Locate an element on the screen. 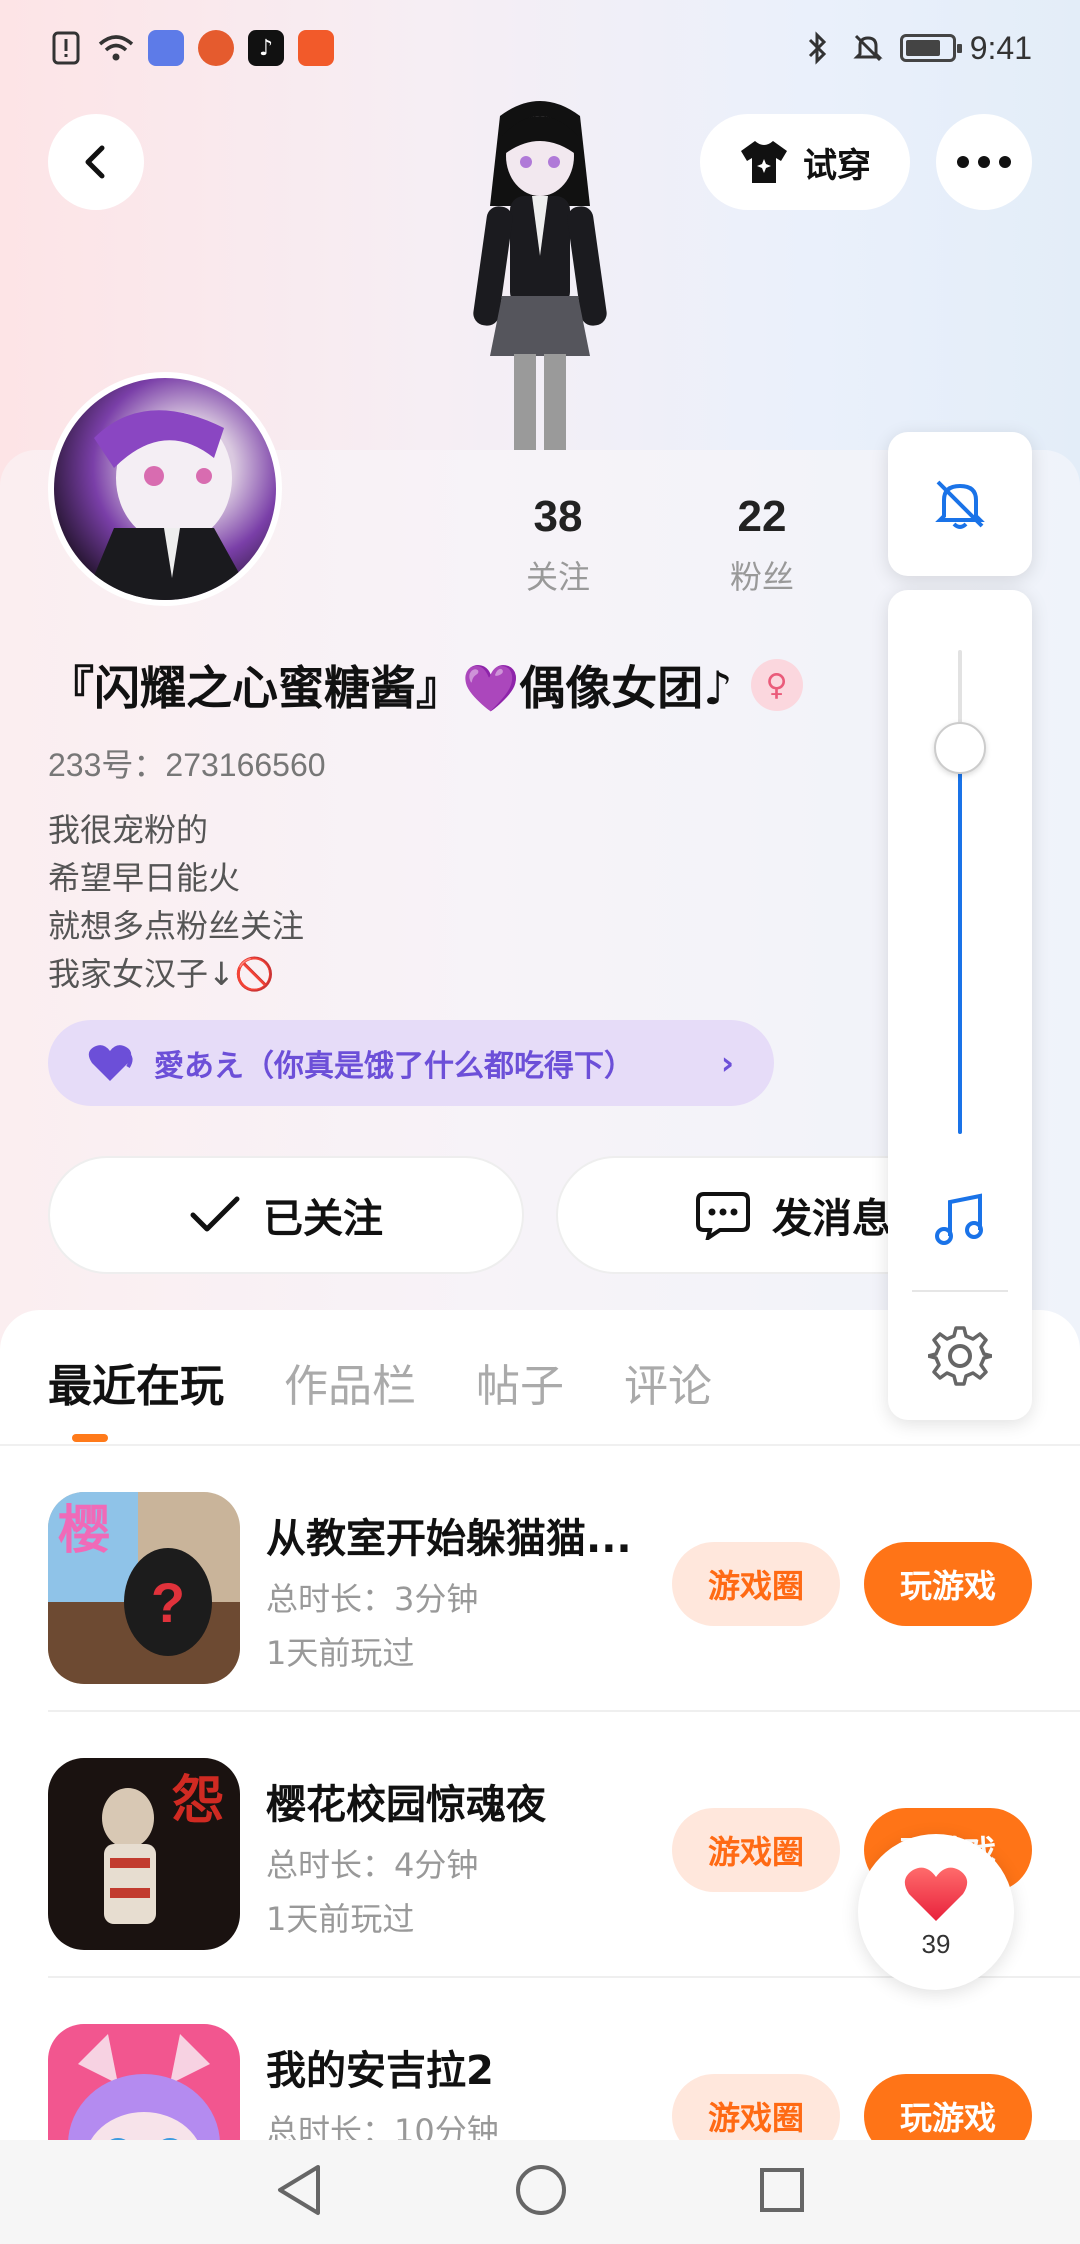 This screenshot has height=2244, width=1080. follow-label: 已关注 is located at coordinates (323, 1219).